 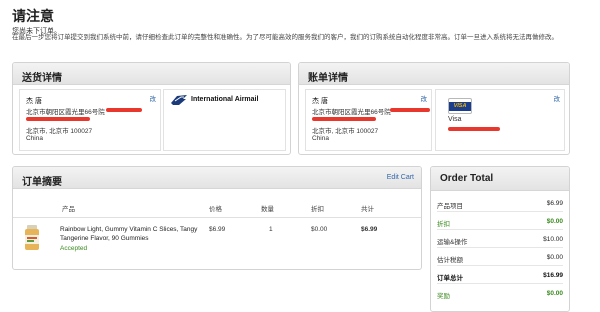 What do you see at coordinates (450, 260) in the screenshot?
I see `total-label-tax: 估计税额` at bounding box center [450, 260].